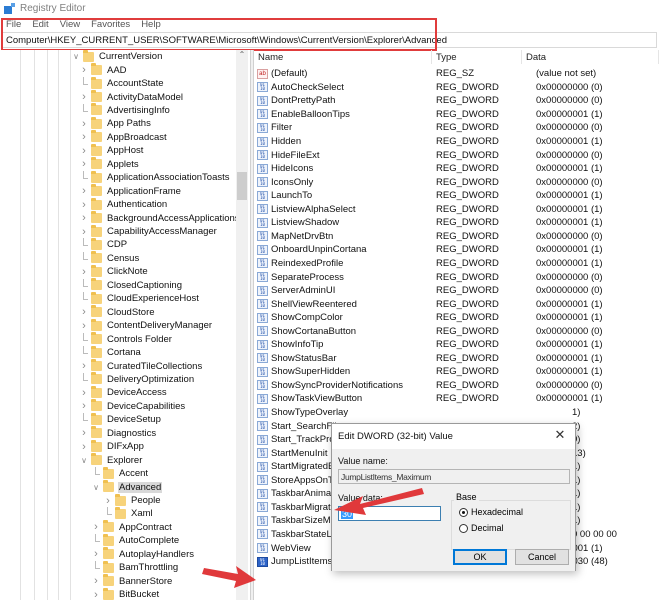  Describe the element at coordinates (456, 128) in the screenshot. I see `value-row: 01 10 Filter REG_DWORD 0x00000000 (0)` at that location.